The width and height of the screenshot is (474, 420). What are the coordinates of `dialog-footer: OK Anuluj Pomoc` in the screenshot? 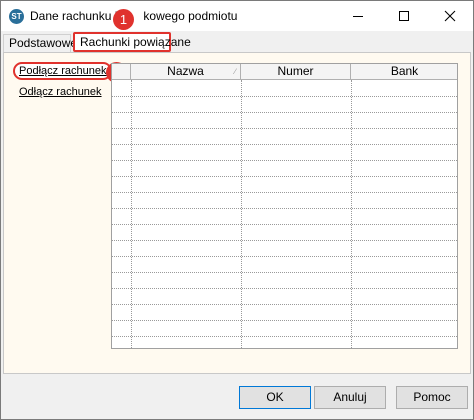 It's located at (237, 396).